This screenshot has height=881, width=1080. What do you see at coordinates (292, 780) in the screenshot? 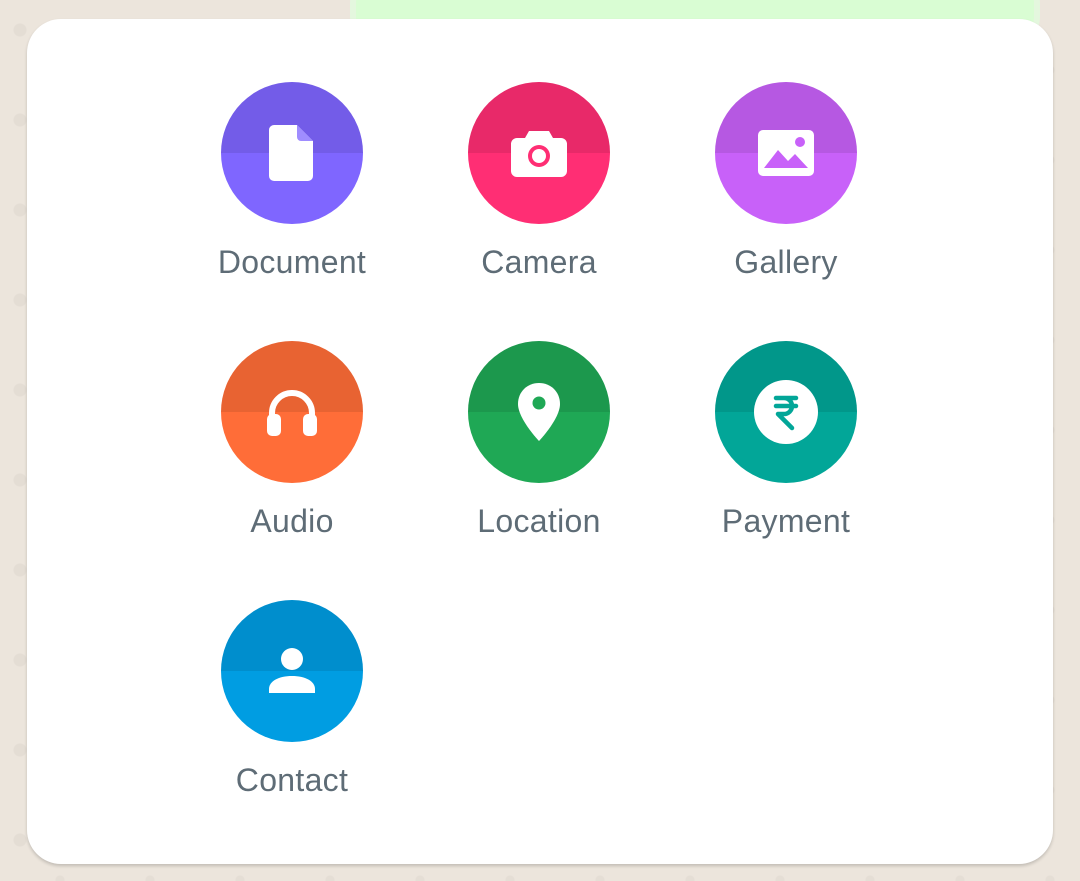
I see `attach-contact-label: Contact` at bounding box center [292, 780].